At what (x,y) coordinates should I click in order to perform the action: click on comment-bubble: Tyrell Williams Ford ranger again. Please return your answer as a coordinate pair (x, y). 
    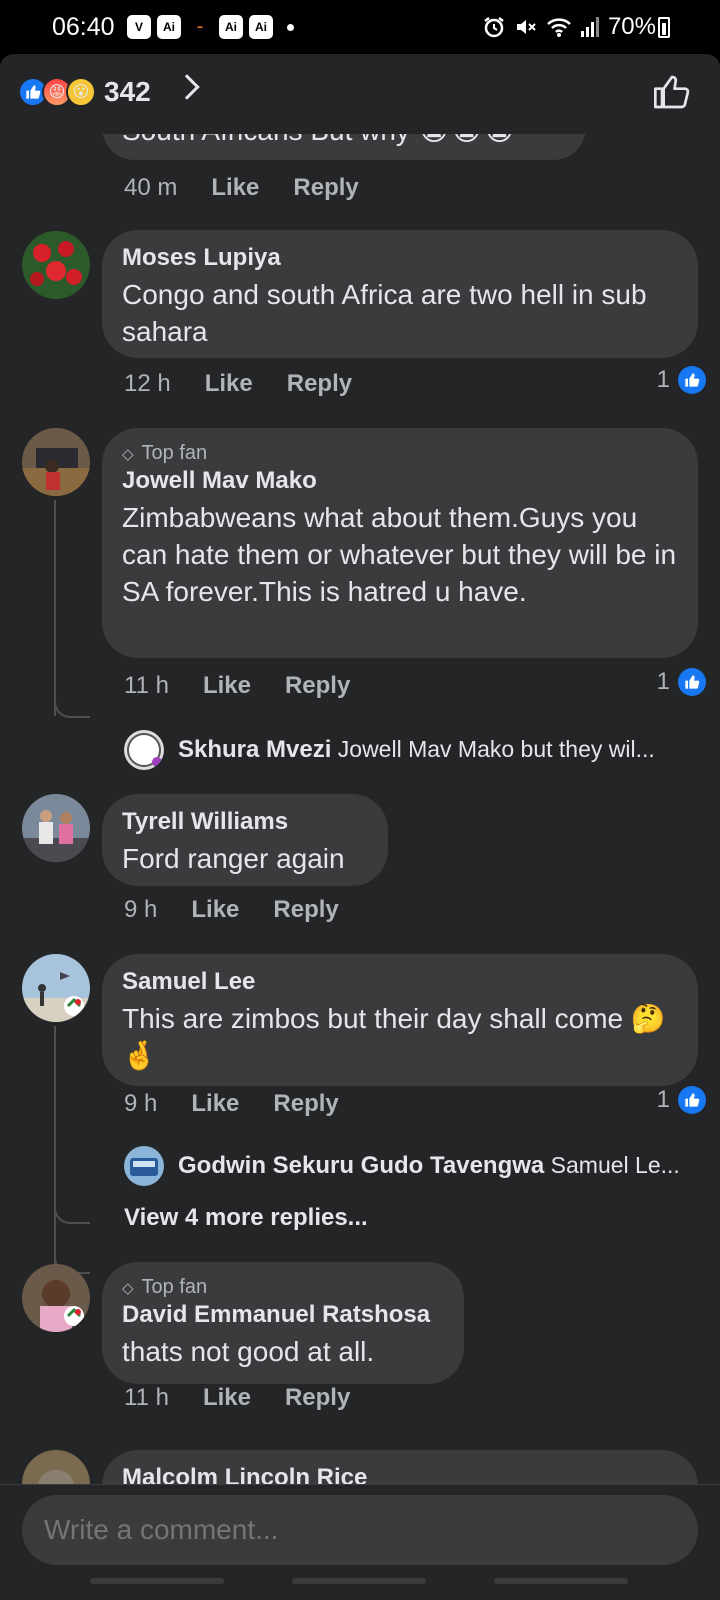
    Looking at the image, I should click on (245, 840).